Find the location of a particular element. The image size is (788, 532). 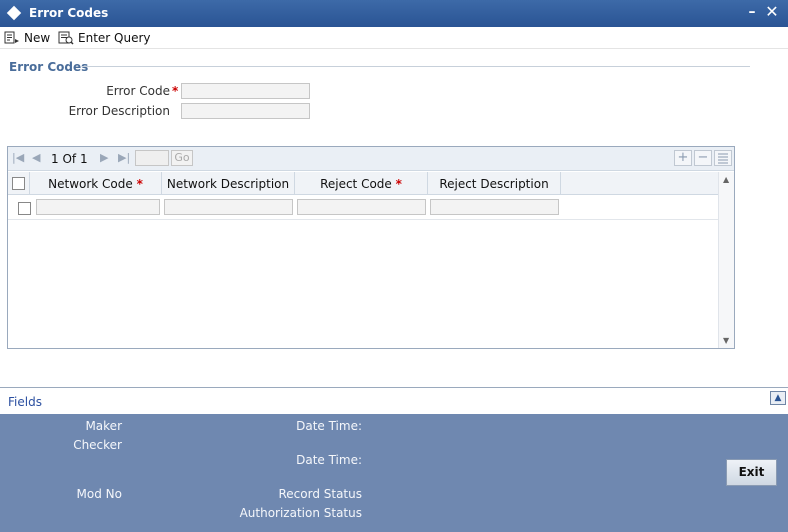

goto-page-input is located at coordinates (152, 158).